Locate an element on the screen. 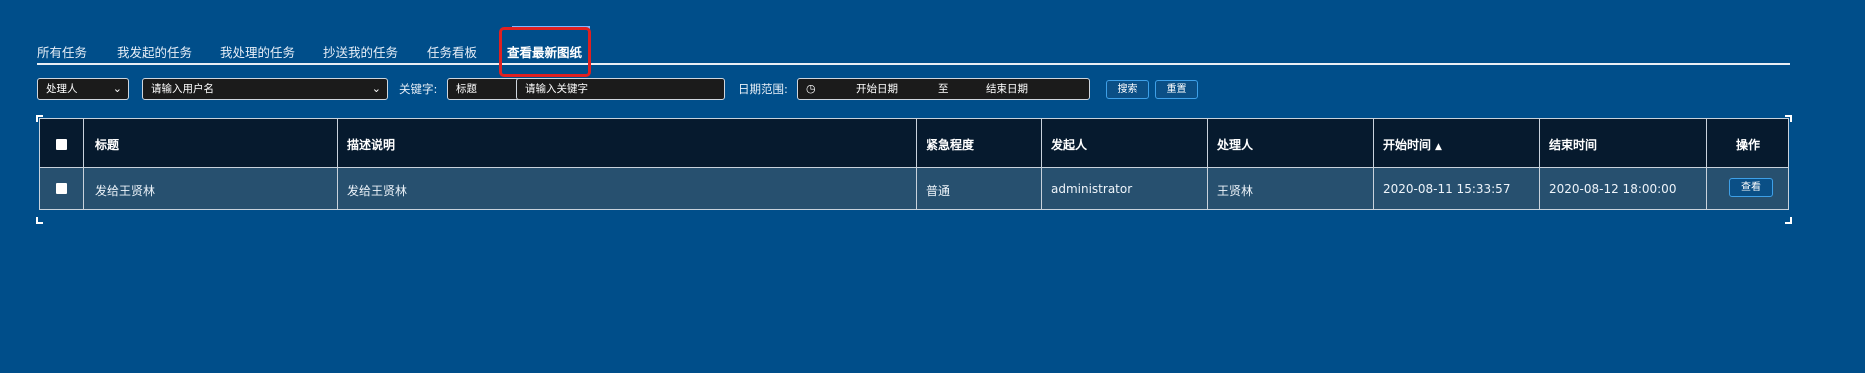 The width and height of the screenshot is (1865, 373). row-title: 发给王贤林 is located at coordinates (125, 191).